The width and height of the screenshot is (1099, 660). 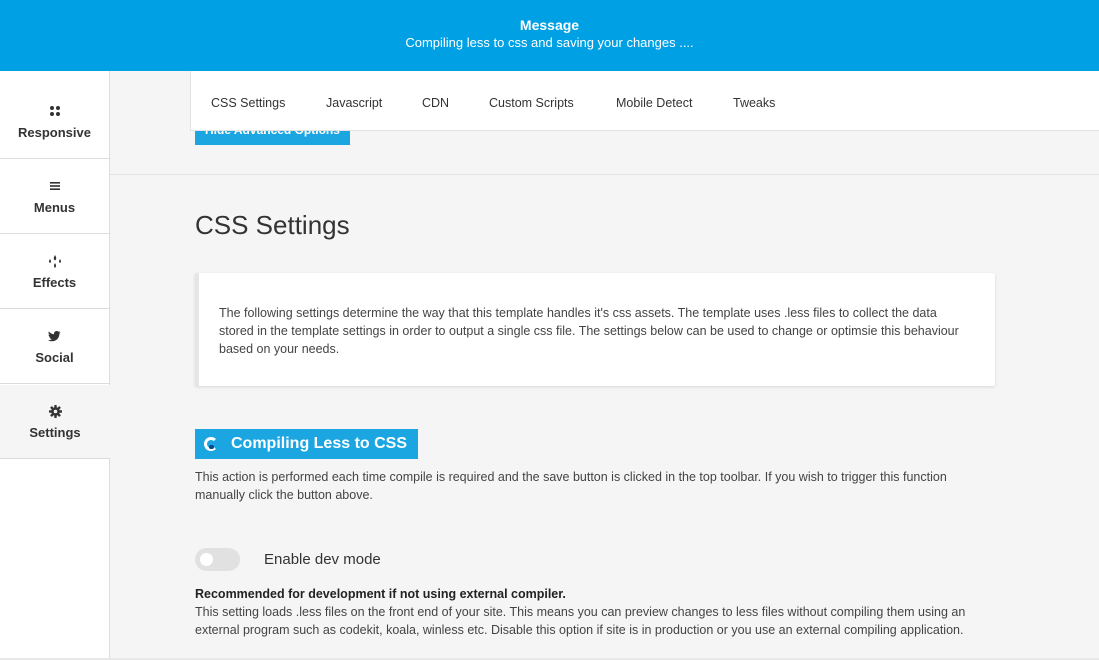 What do you see at coordinates (248, 103) in the screenshot?
I see `tab-css-settings: CSS Settings` at bounding box center [248, 103].